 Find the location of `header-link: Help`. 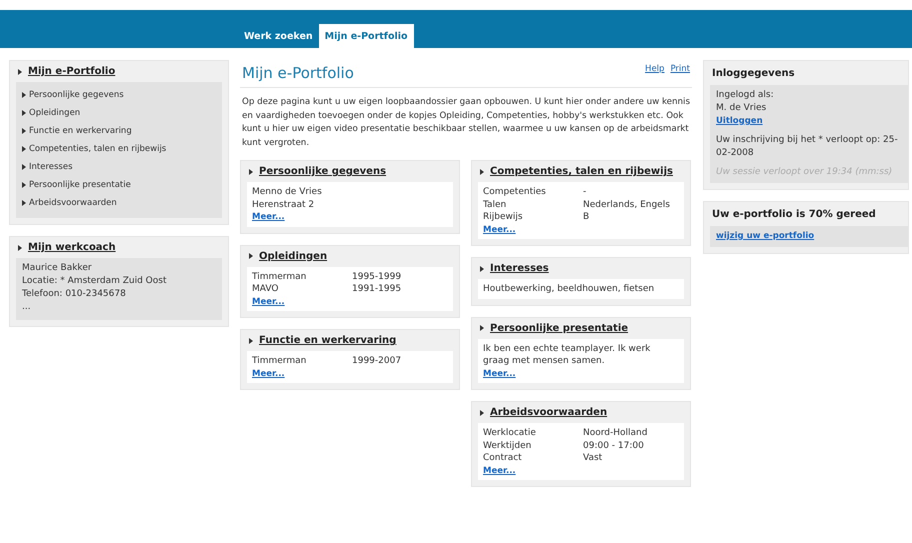

header-link: Help is located at coordinates (654, 69).